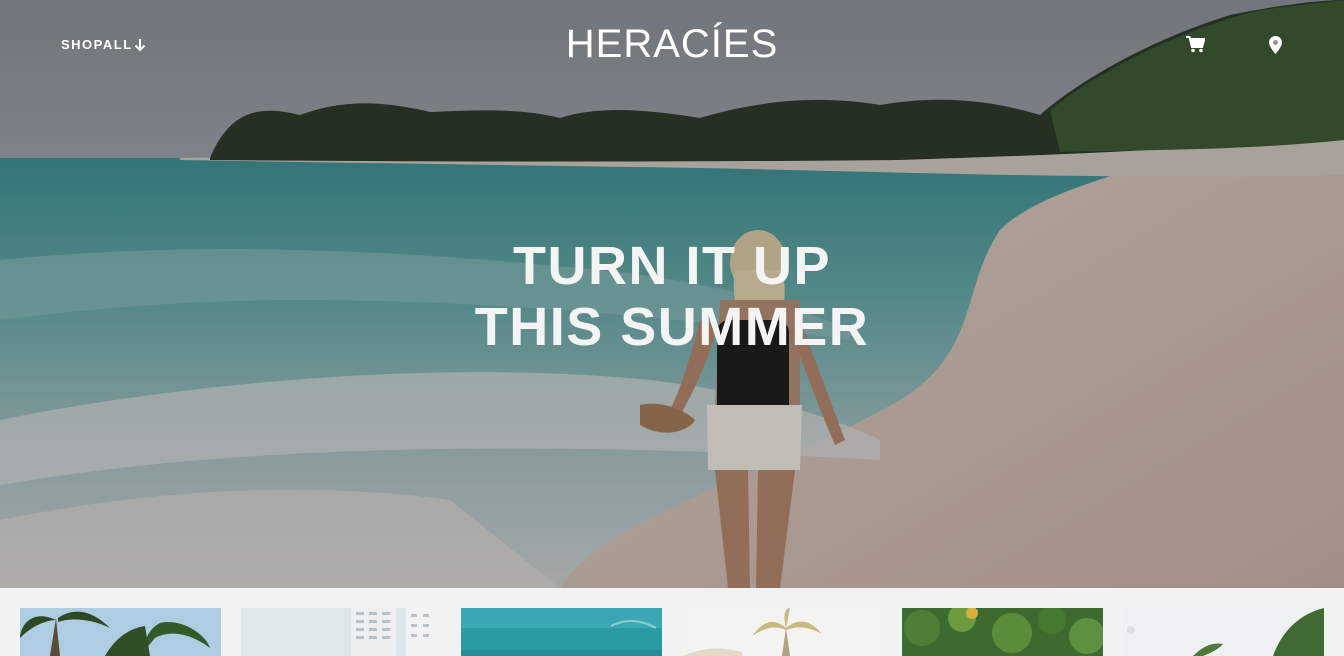 The image size is (1344, 656). Describe the element at coordinates (672, 266) in the screenshot. I see `headline-line-1: TURN IT UP` at that location.